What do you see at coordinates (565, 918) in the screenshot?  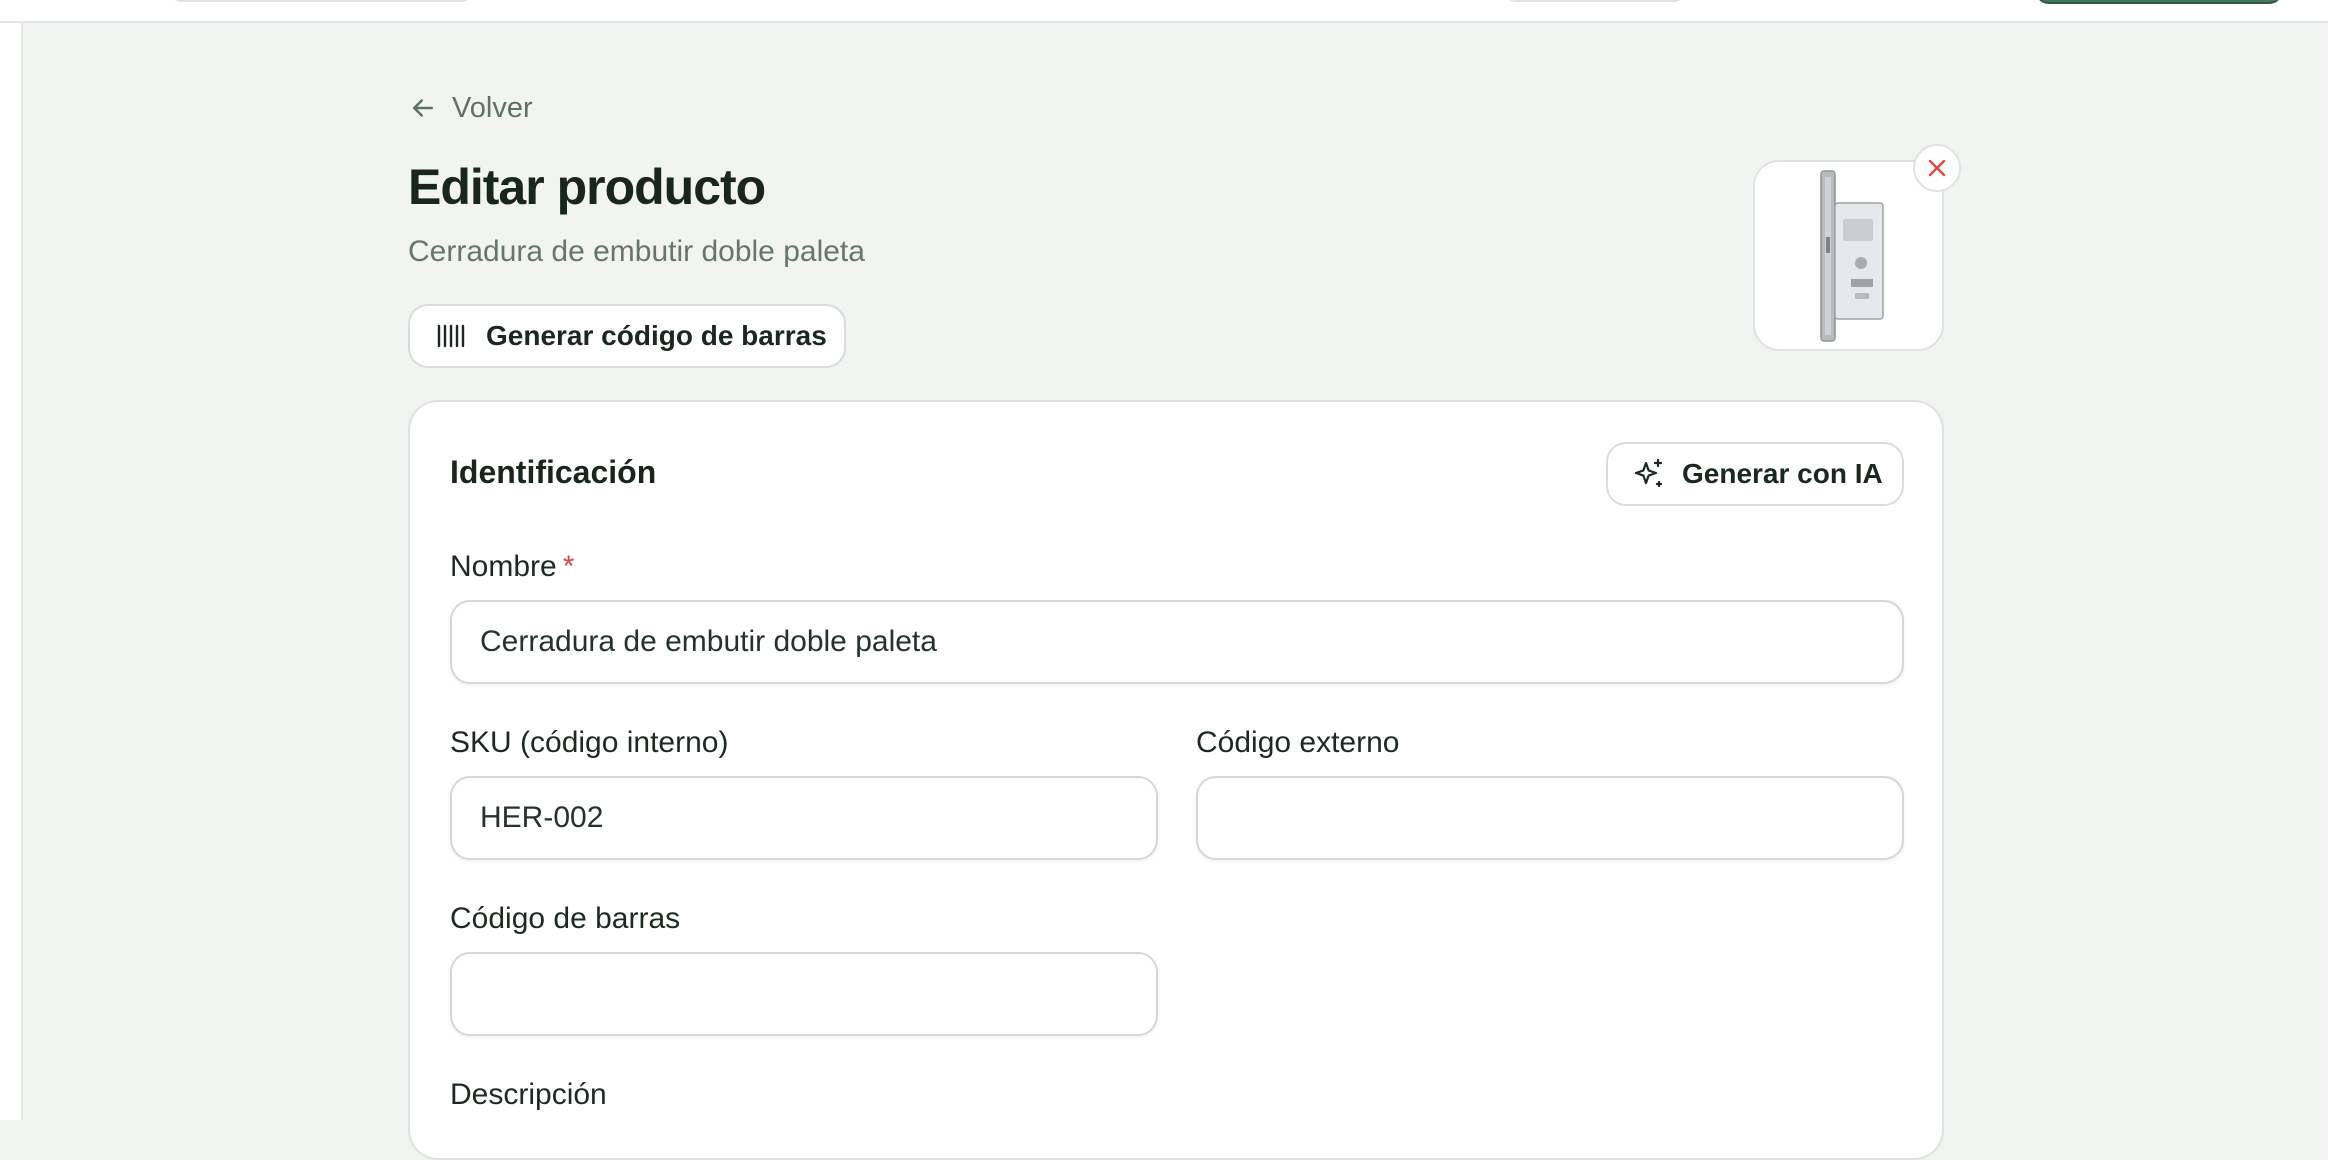 I see `barcode-field-label: Código de barras` at bounding box center [565, 918].